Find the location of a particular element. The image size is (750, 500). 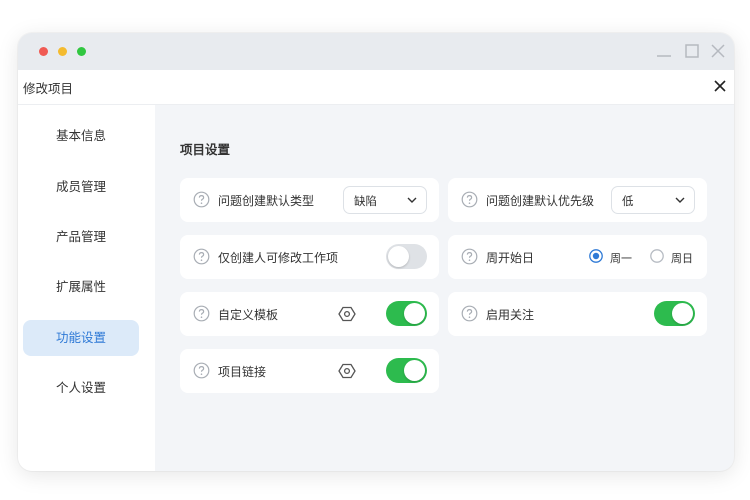

enable-follow-toggle is located at coordinates (674, 313).